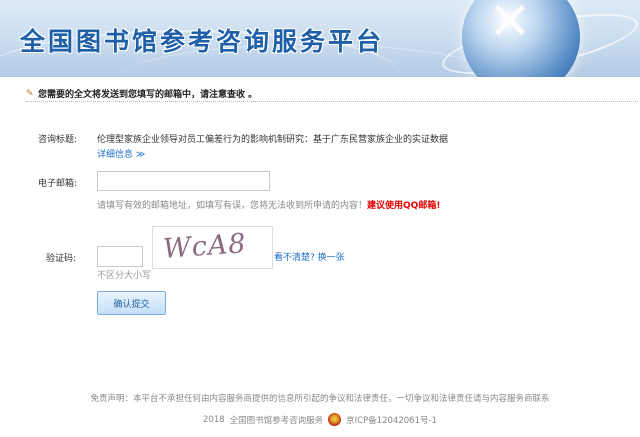 The height and width of the screenshot is (437, 640). What do you see at coordinates (121, 153) in the screenshot?
I see `detail-info-link: 详细信息 ≫` at bounding box center [121, 153].